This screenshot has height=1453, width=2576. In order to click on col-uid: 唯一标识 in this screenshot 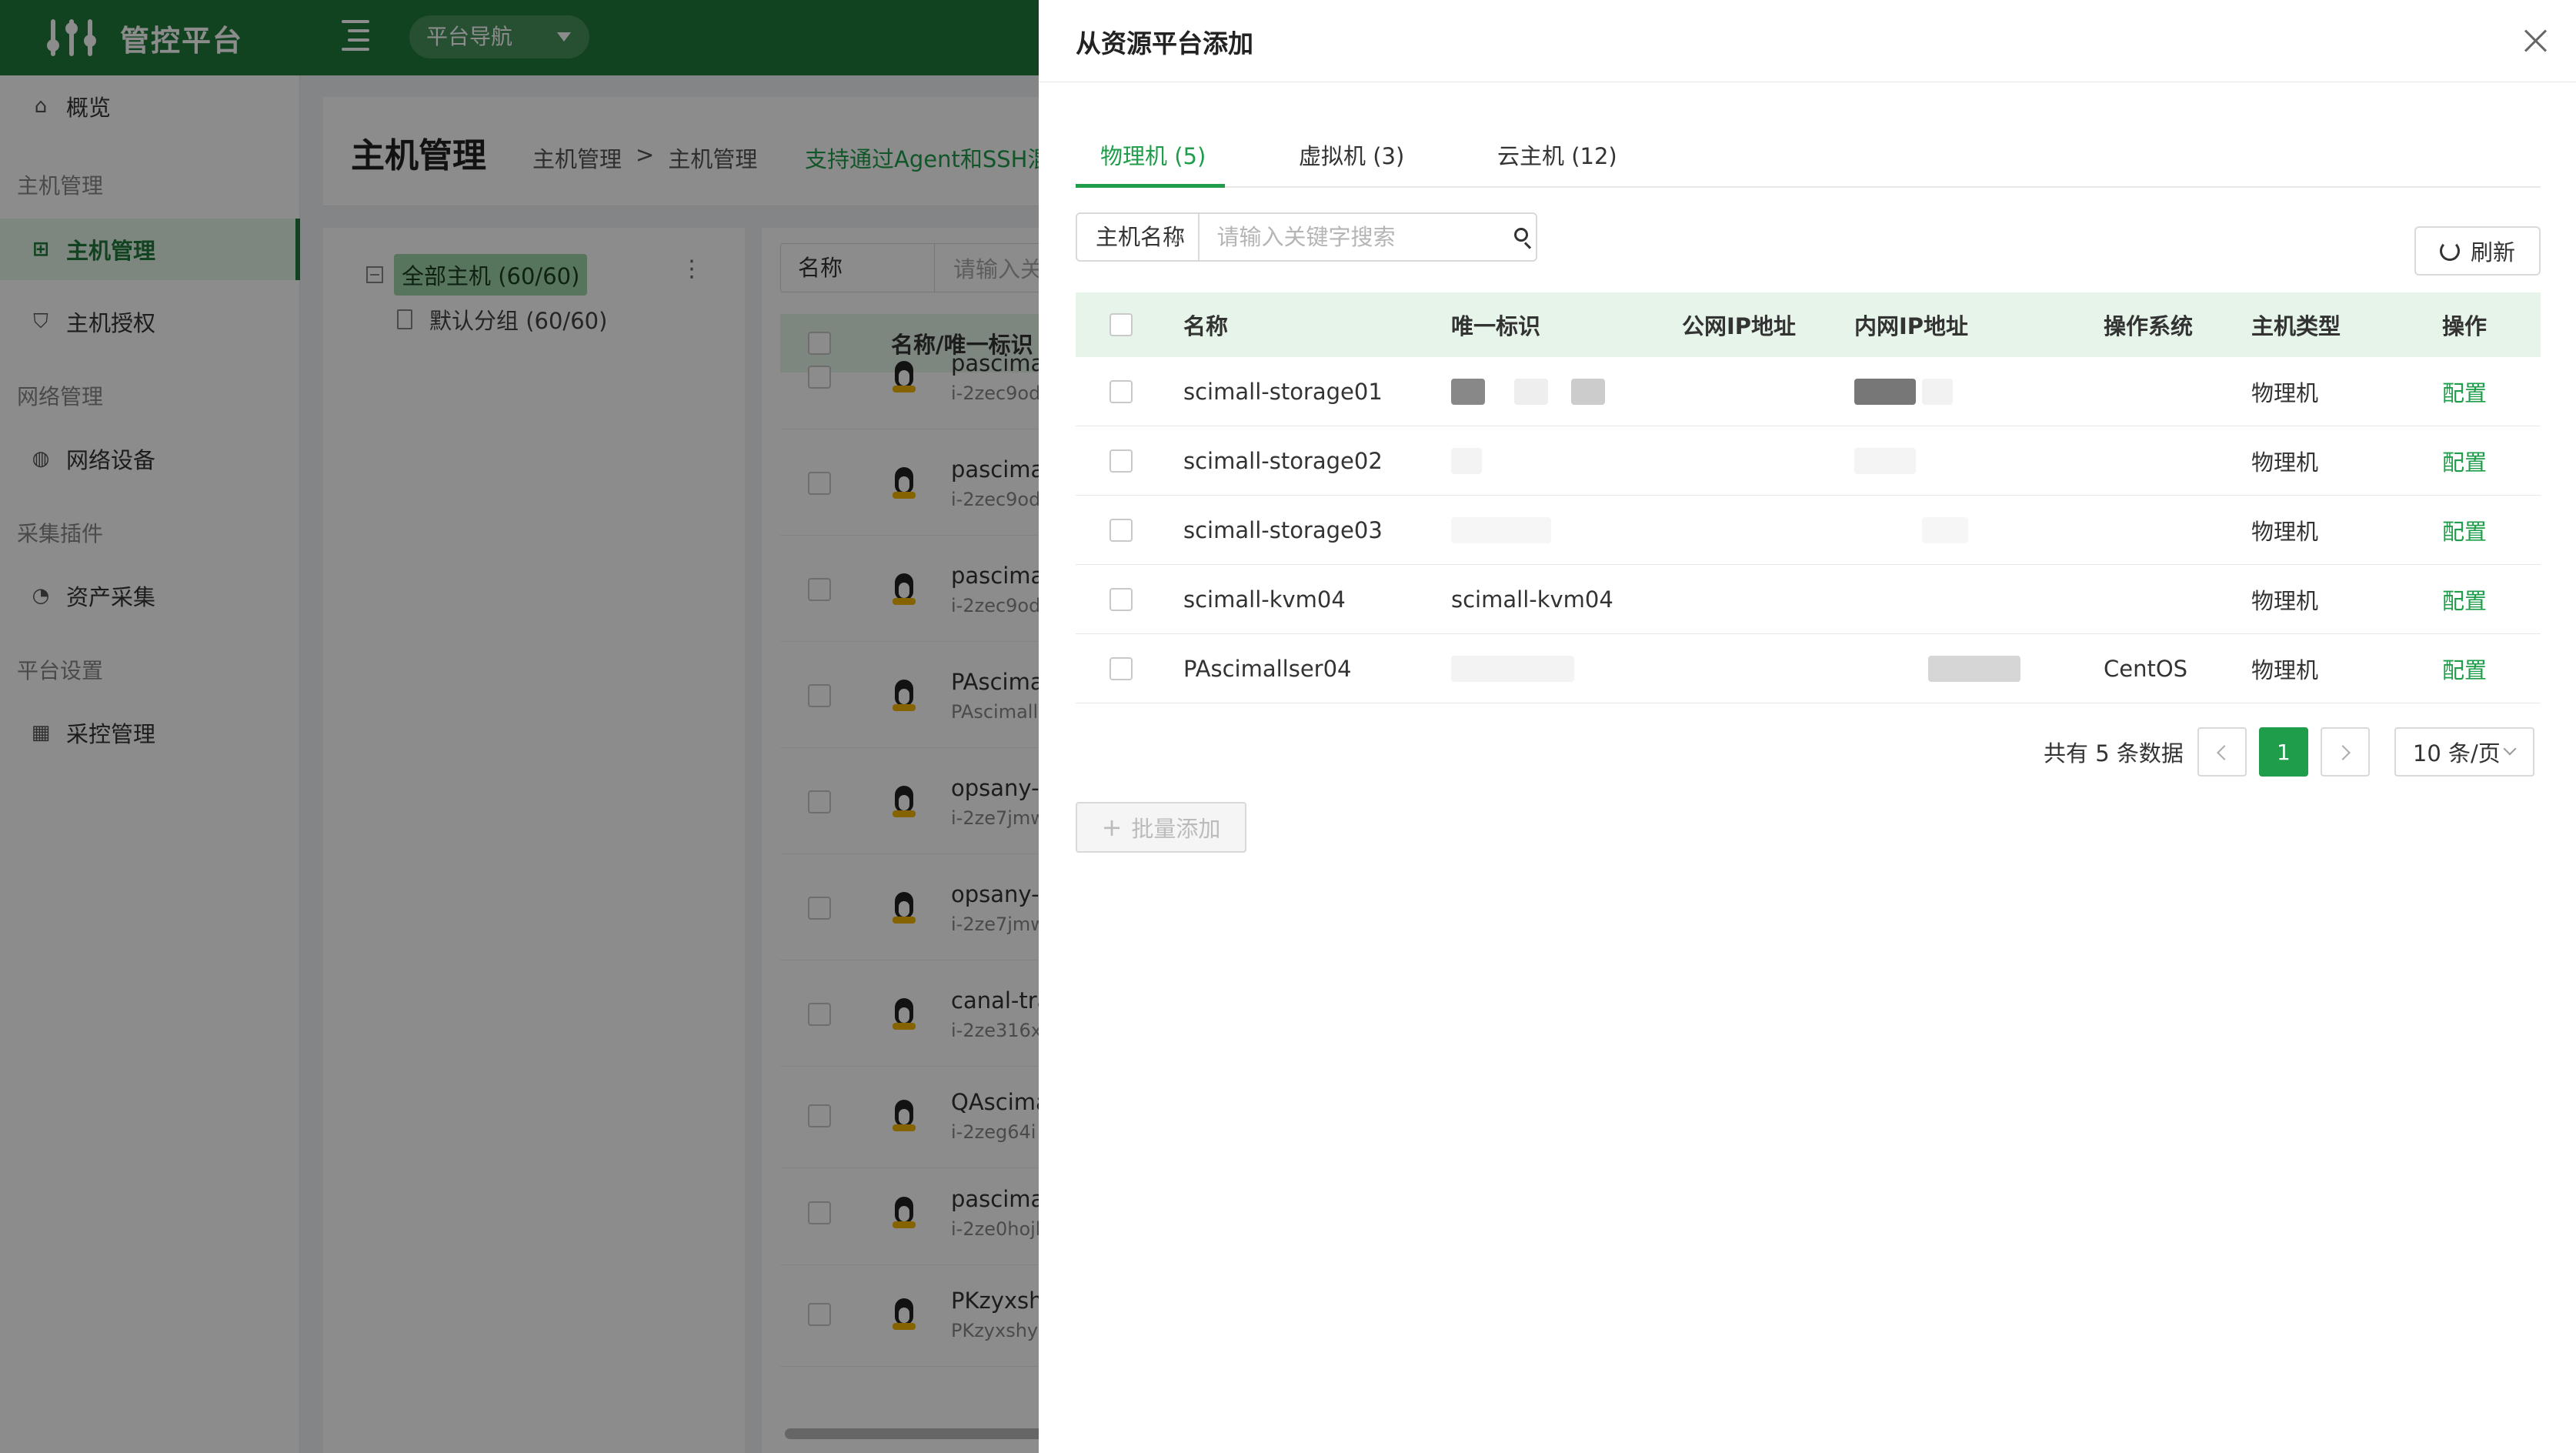, I will do `click(1496, 326)`.